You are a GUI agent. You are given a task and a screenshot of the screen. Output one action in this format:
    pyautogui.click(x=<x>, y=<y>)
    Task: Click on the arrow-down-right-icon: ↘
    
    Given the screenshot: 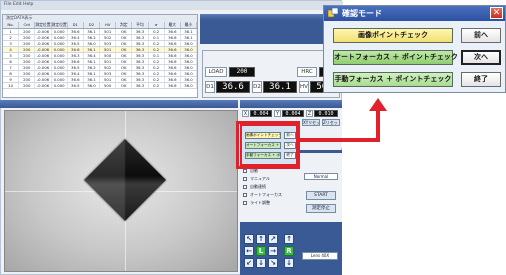 What is the action you would take?
    pyautogui.click(x=273, y=263)
    